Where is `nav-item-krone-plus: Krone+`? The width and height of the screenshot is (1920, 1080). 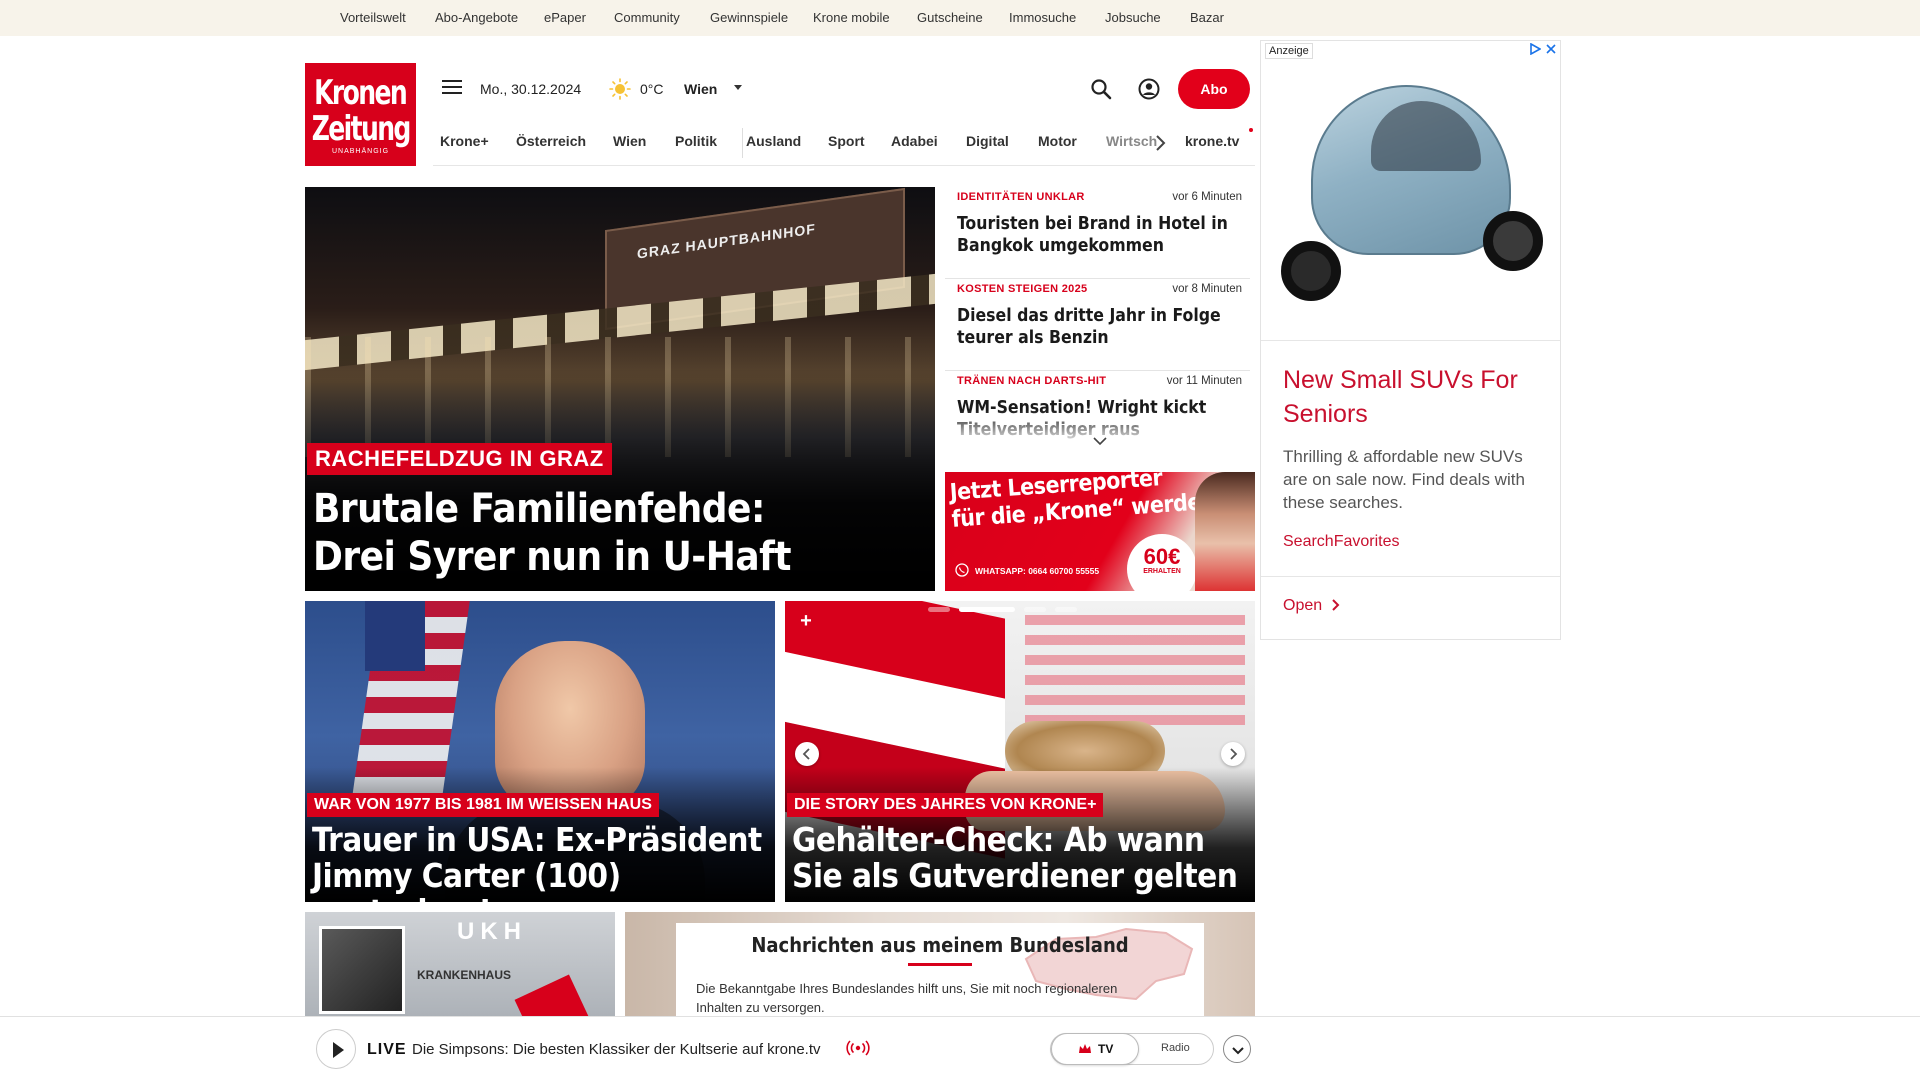 nav-item-krone-plus: Krone+ is located at coordinates (464, 141).